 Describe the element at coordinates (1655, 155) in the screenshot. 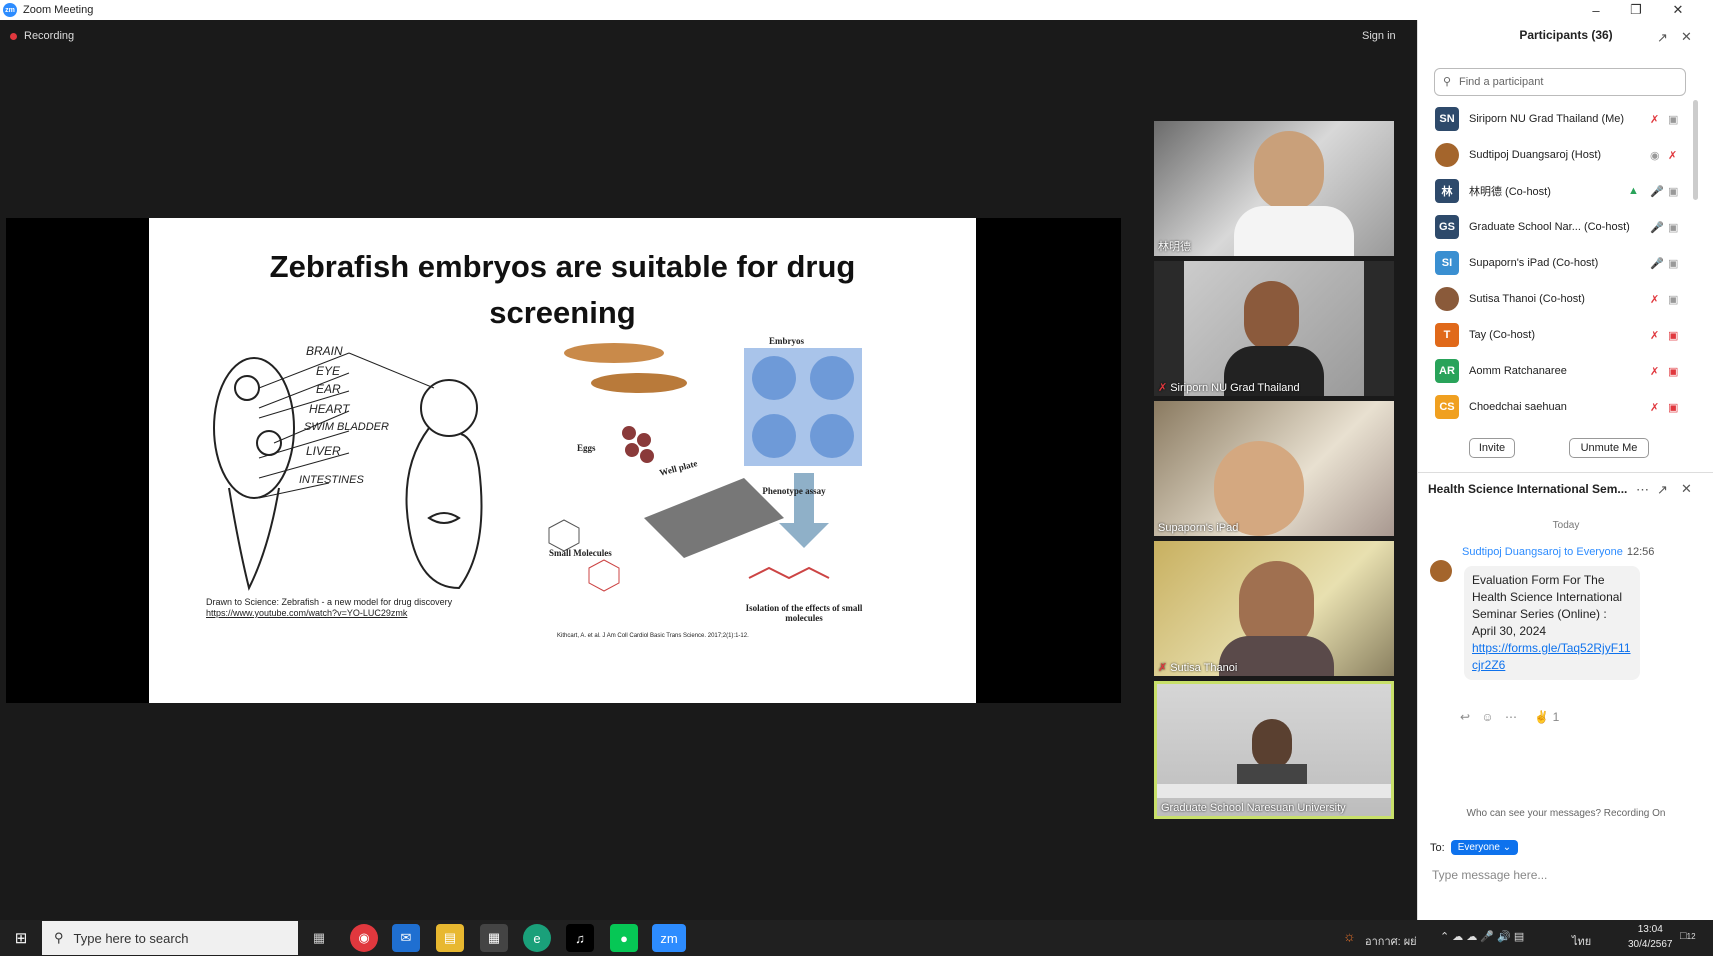

I see `recording-icon: ◉` at that location.